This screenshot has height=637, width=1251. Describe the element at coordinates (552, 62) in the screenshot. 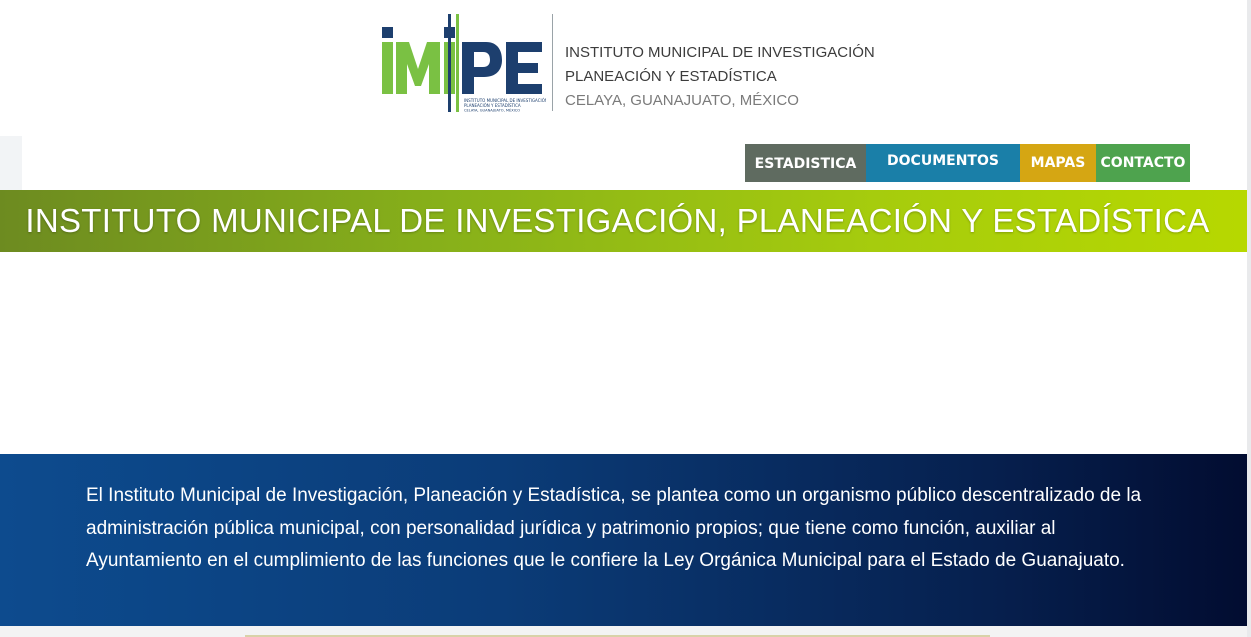

I see `header-divider` at that location.